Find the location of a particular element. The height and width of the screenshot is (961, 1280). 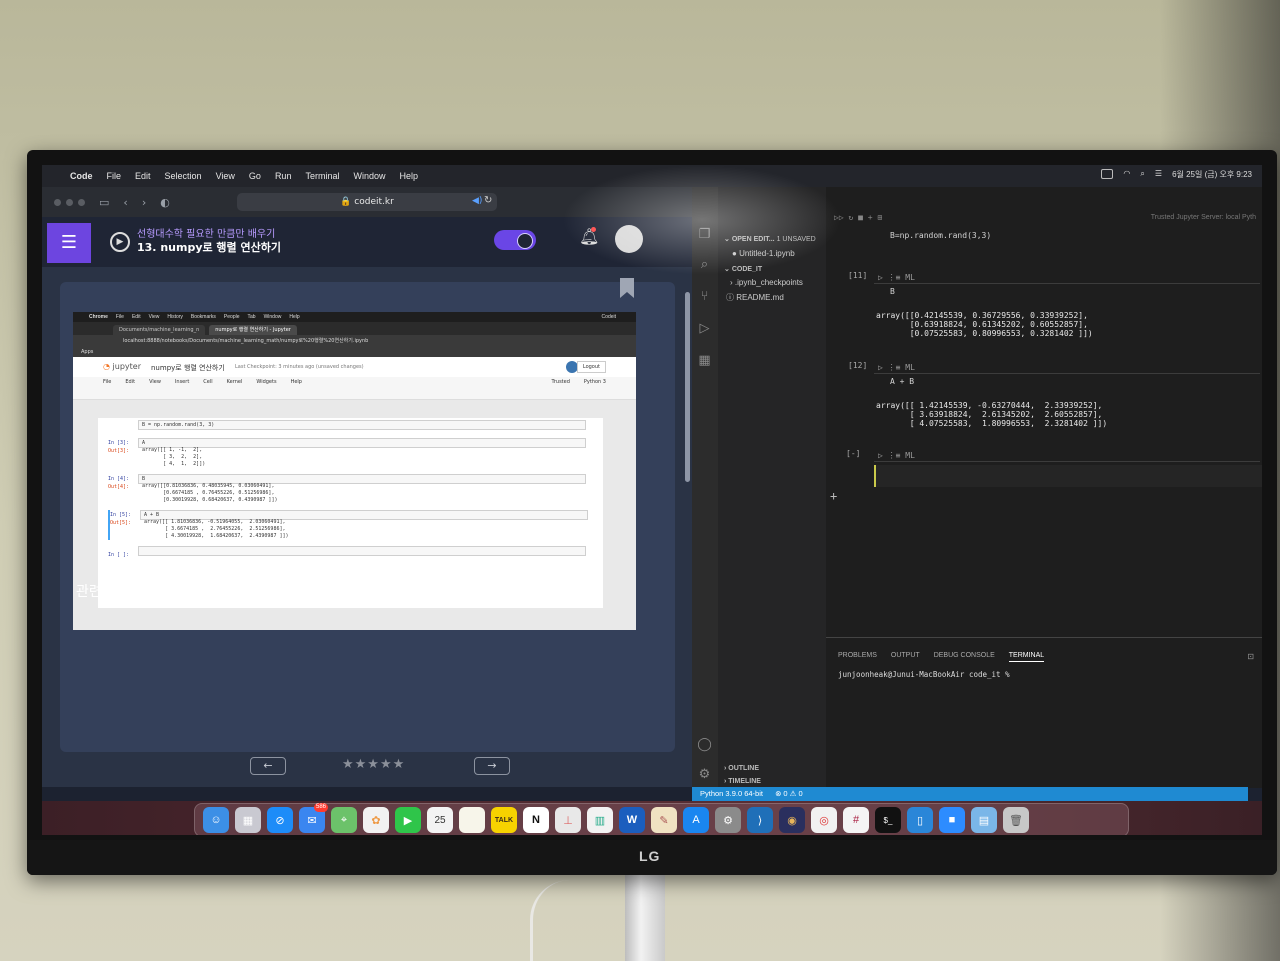

vscode-icon: ⟩ is located at coordinates (760, 820).